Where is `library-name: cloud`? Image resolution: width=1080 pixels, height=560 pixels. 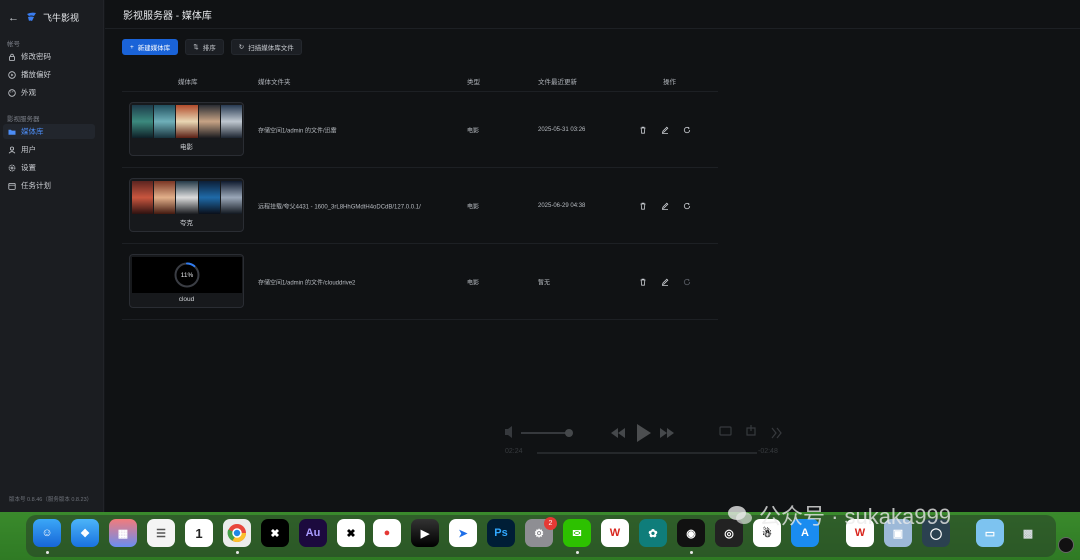
library-name: cloud is located at coordinates (186, 299).